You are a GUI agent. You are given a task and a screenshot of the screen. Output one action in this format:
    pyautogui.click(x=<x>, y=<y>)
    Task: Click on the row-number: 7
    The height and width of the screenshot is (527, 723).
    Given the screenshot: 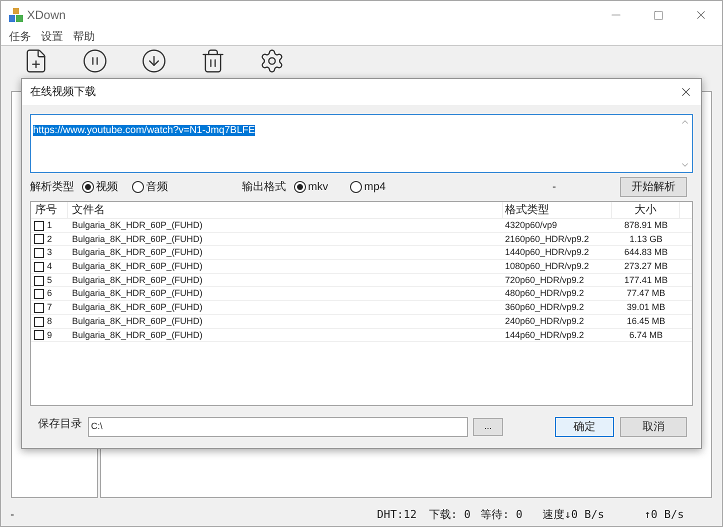 What is the action you would take?
    pyautogui.click(x=49, y=307)
    